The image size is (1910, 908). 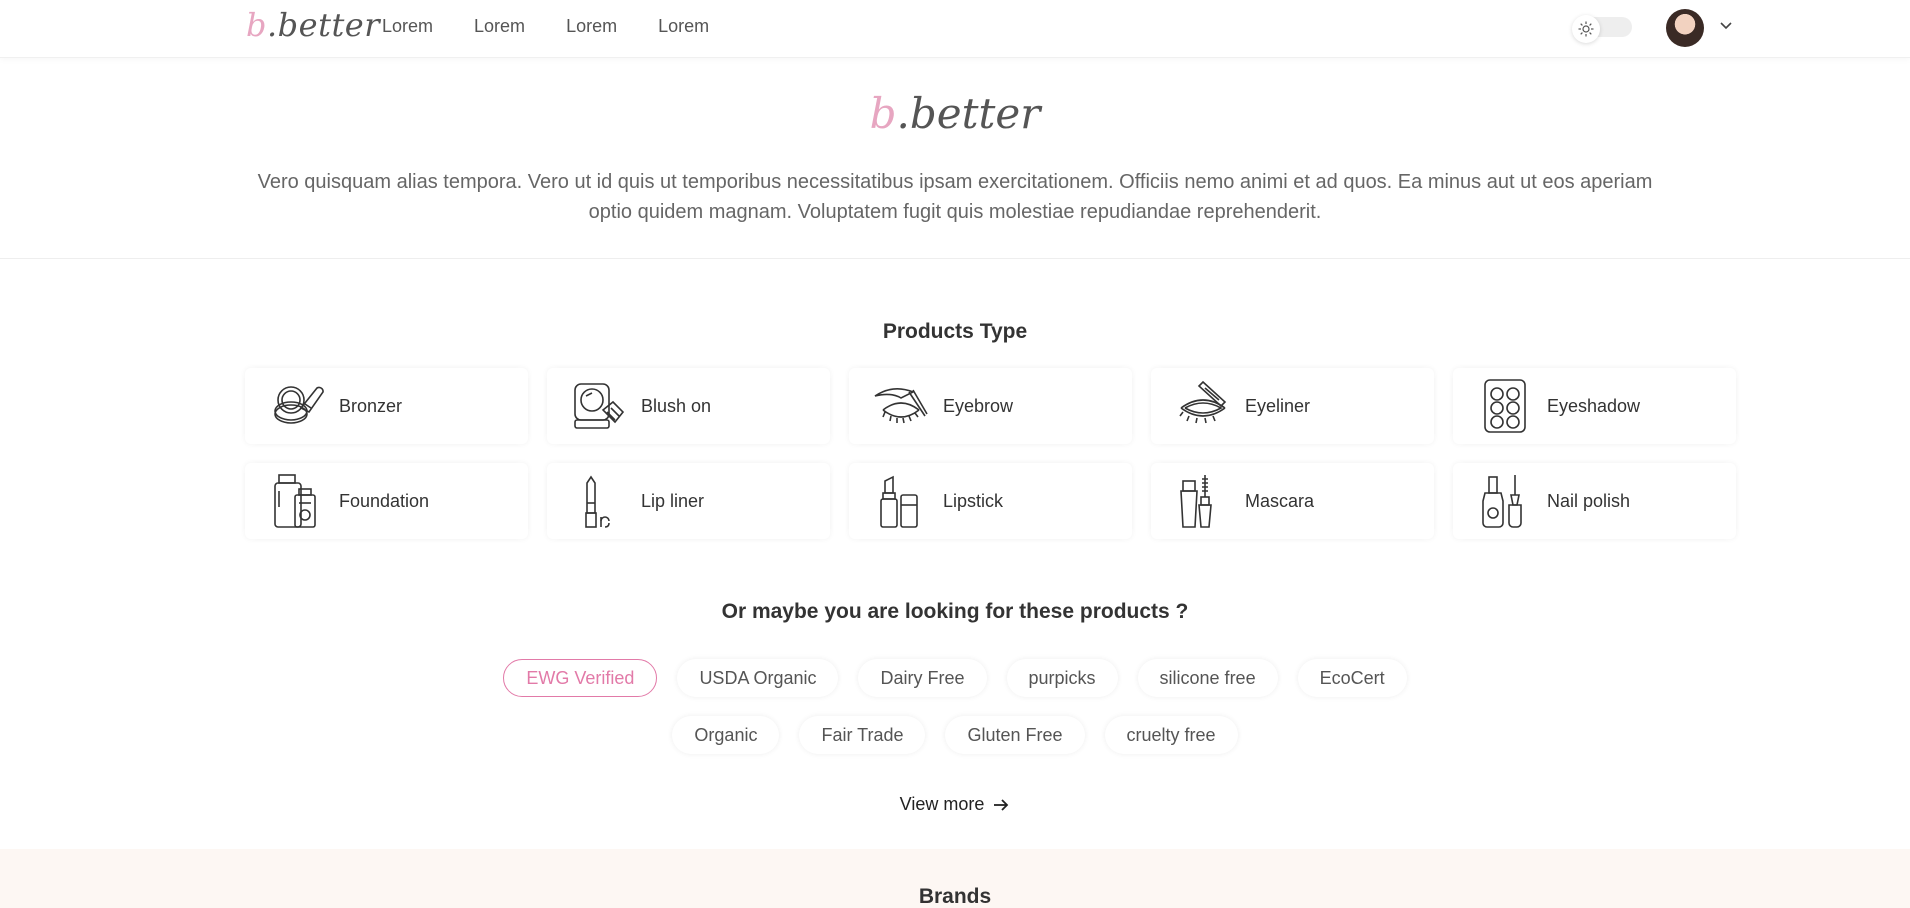 What do you see at coordinates (688, 501) in the screenshot?
I see `product-card-lip-liner: Lip liner` at bounding box center [688, 501].